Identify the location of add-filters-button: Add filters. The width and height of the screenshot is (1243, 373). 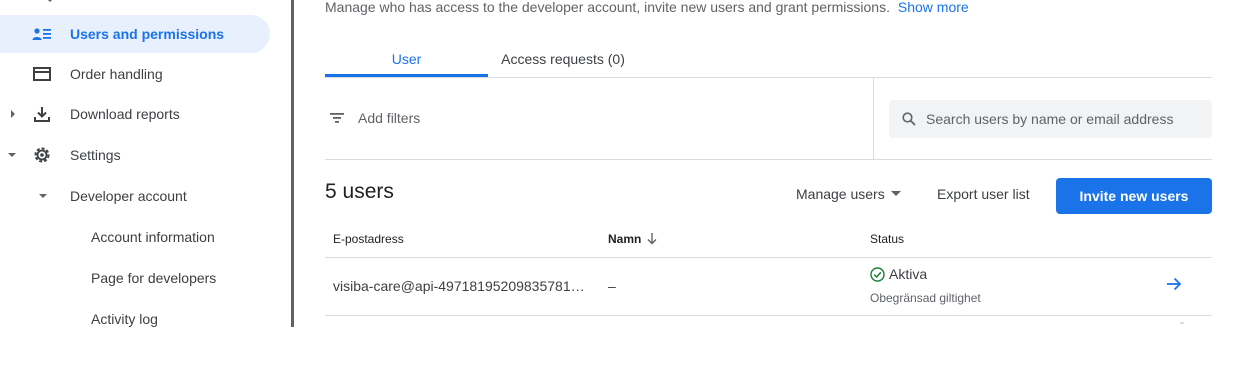
(389, 118).